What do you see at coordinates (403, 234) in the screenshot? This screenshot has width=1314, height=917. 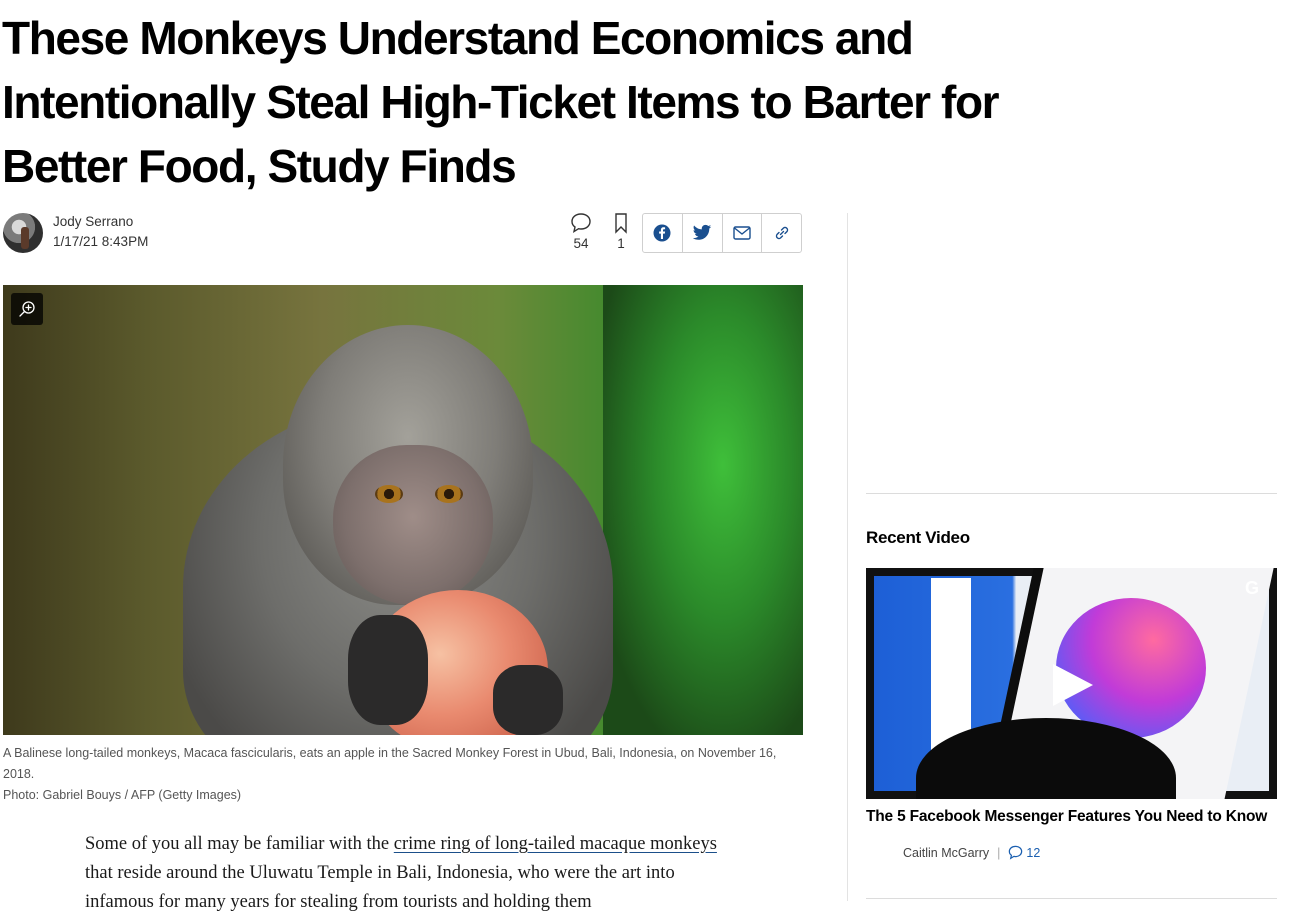 I see `byline-bar: Jody Serrano 1/17/21 8:43PM 54 1` at bounding box center [403, 234].